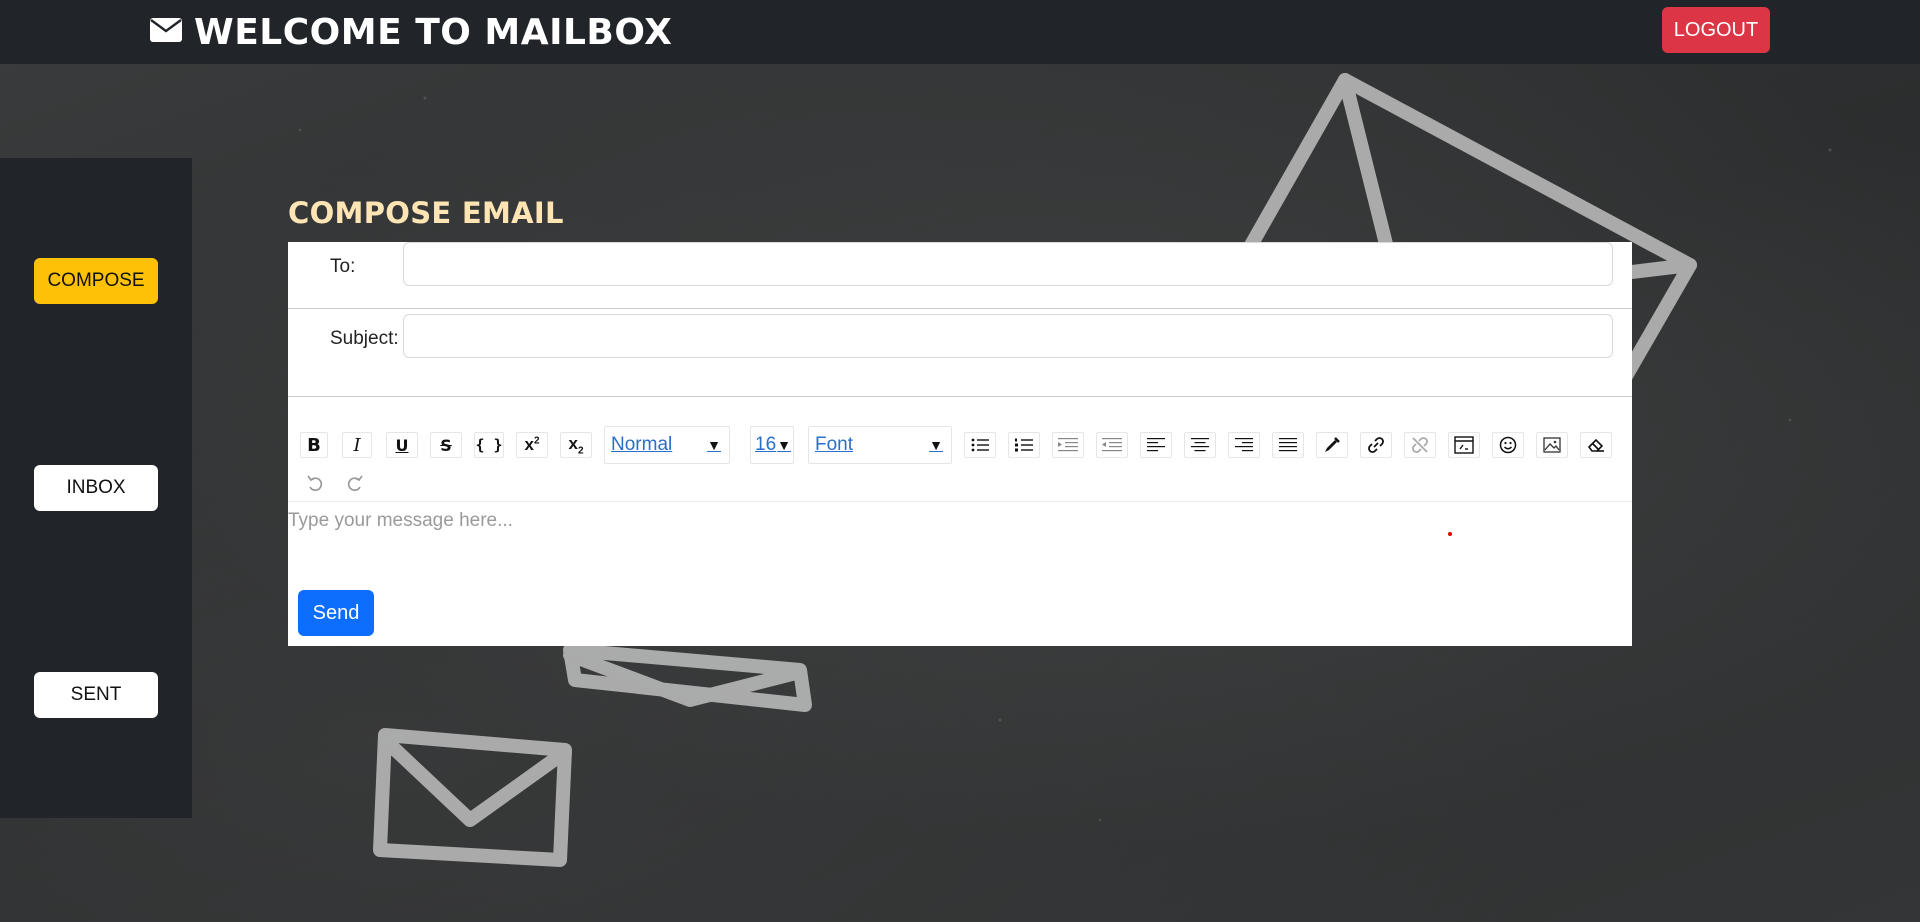 This screenshot has width=1920, height=922. What do you see at coordinates (1450, 534) in the screenshot?
I see `cursor-dot` at bounding box center [1450, 534].